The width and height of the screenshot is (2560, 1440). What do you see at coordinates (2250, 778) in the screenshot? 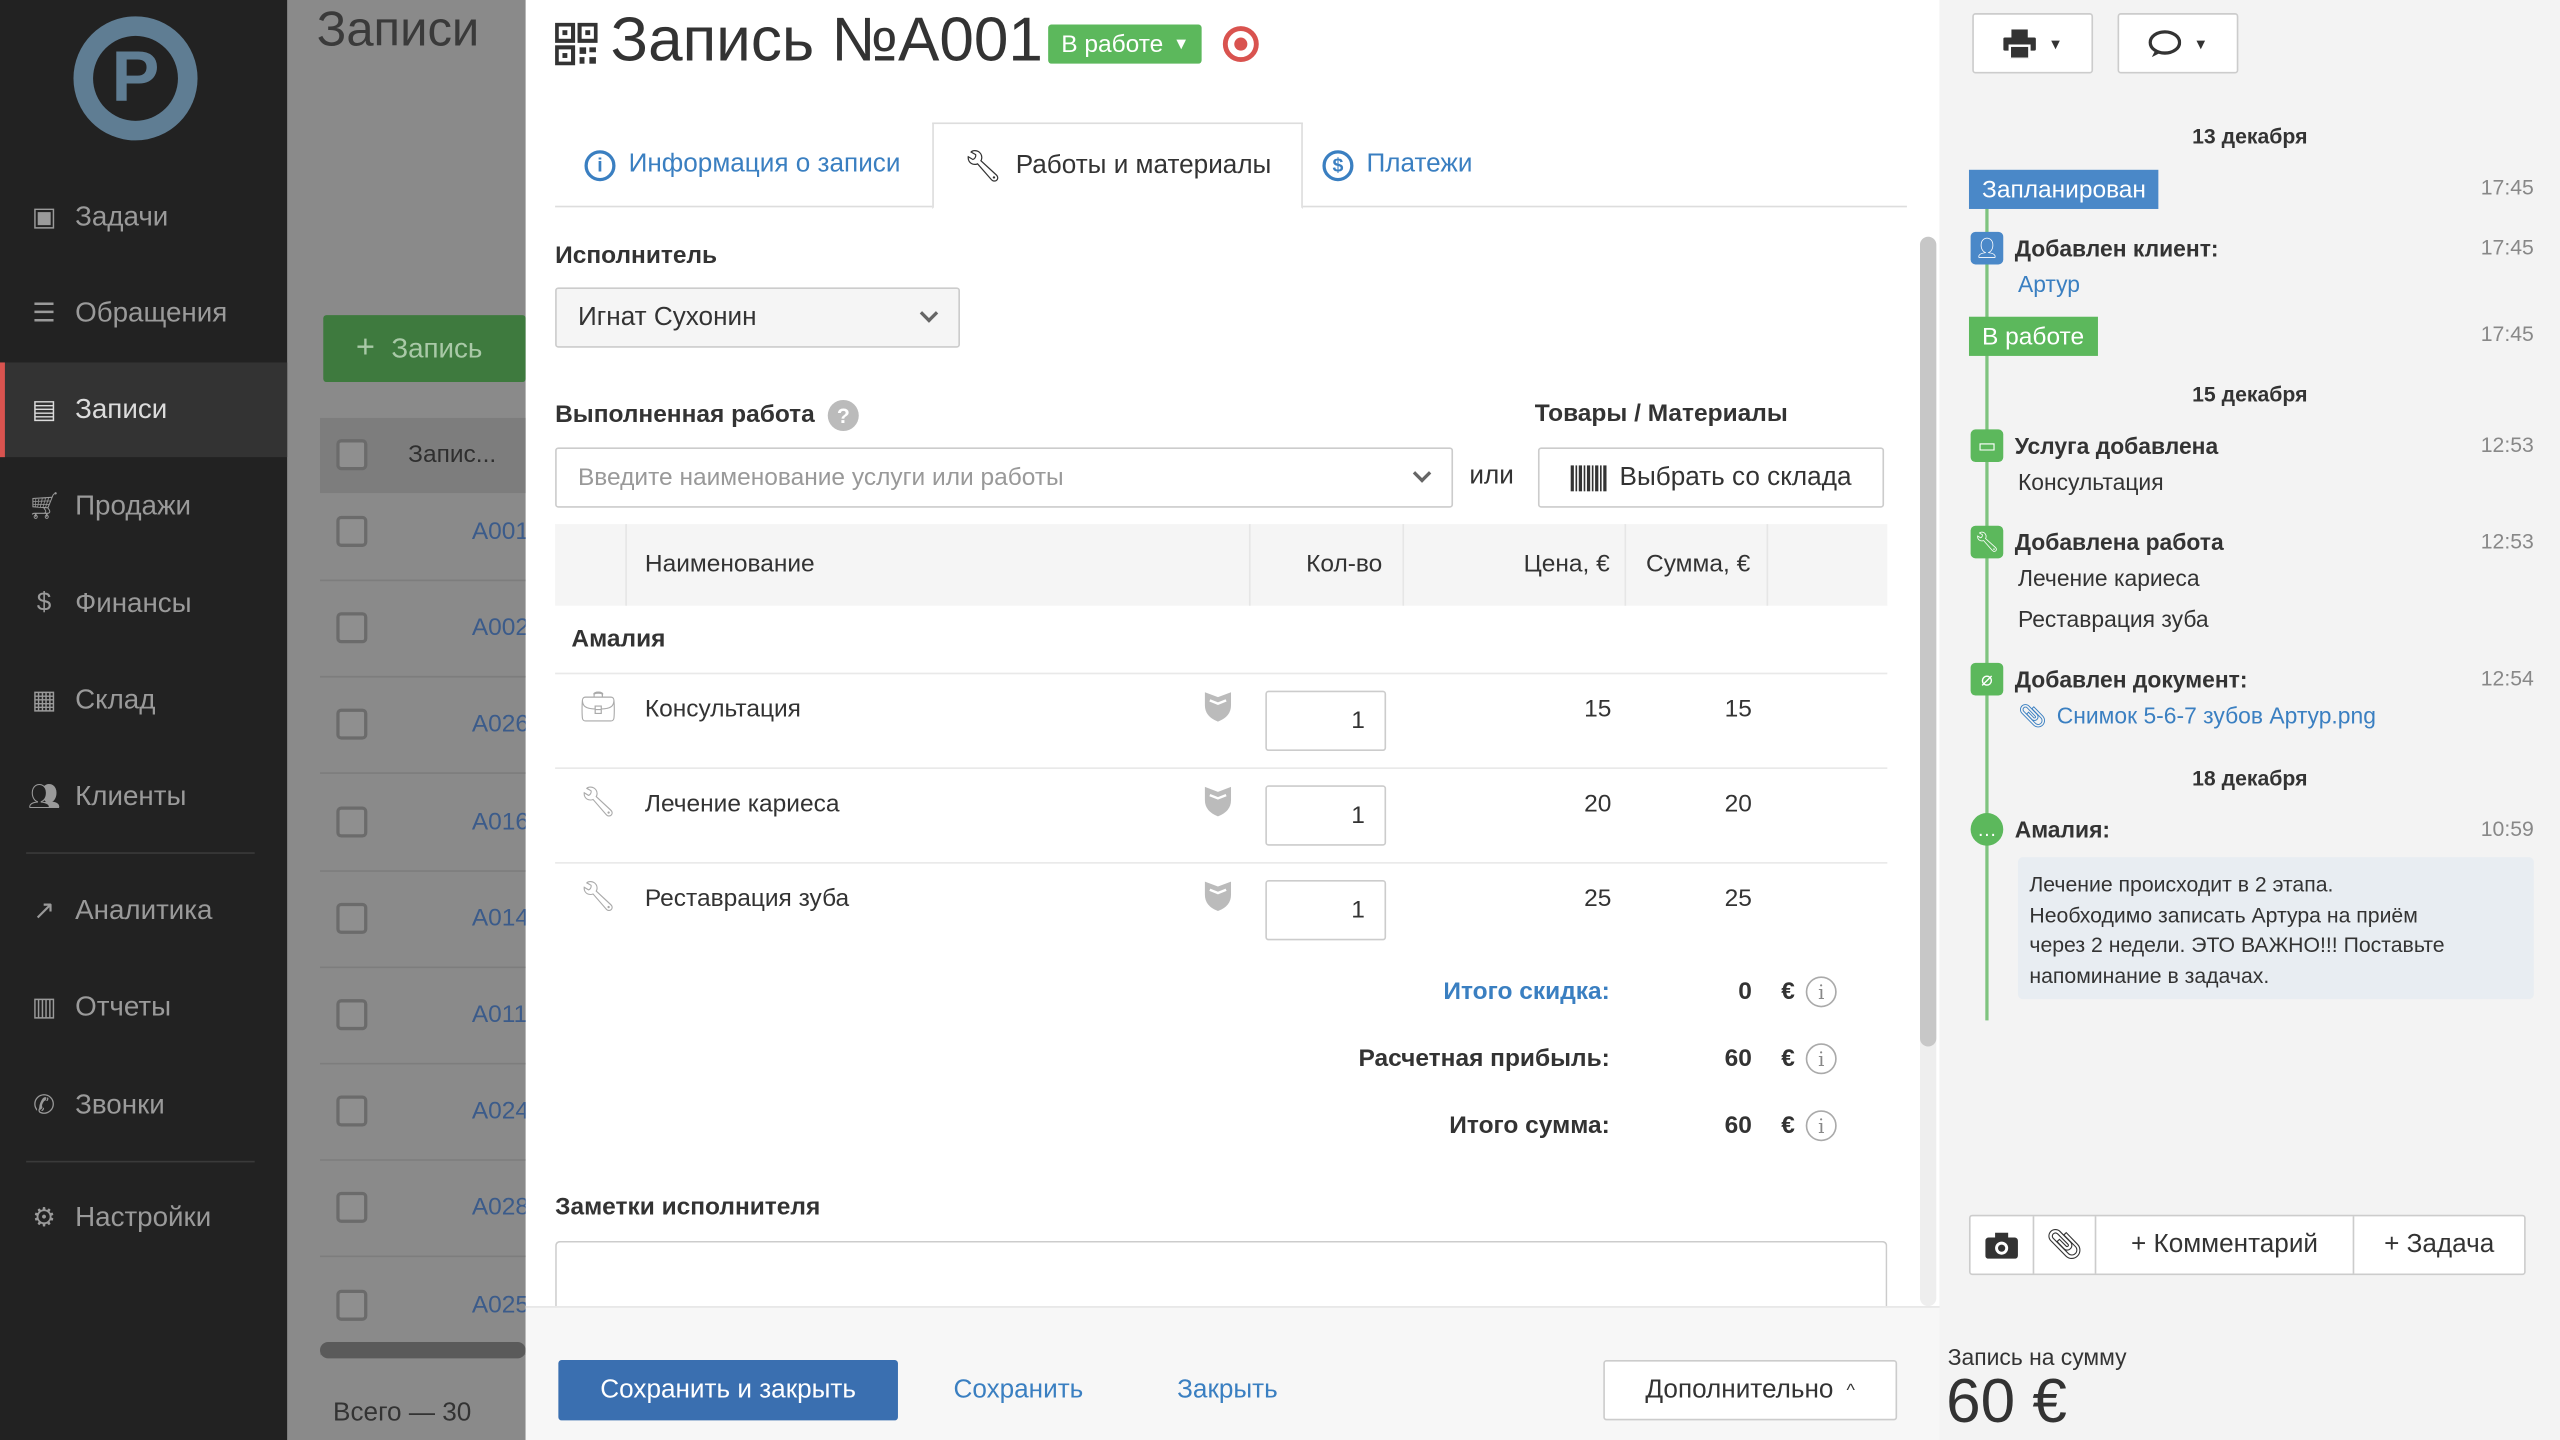
I see `timeline-date: 18 декабря` at bounding box center [2250, 778].